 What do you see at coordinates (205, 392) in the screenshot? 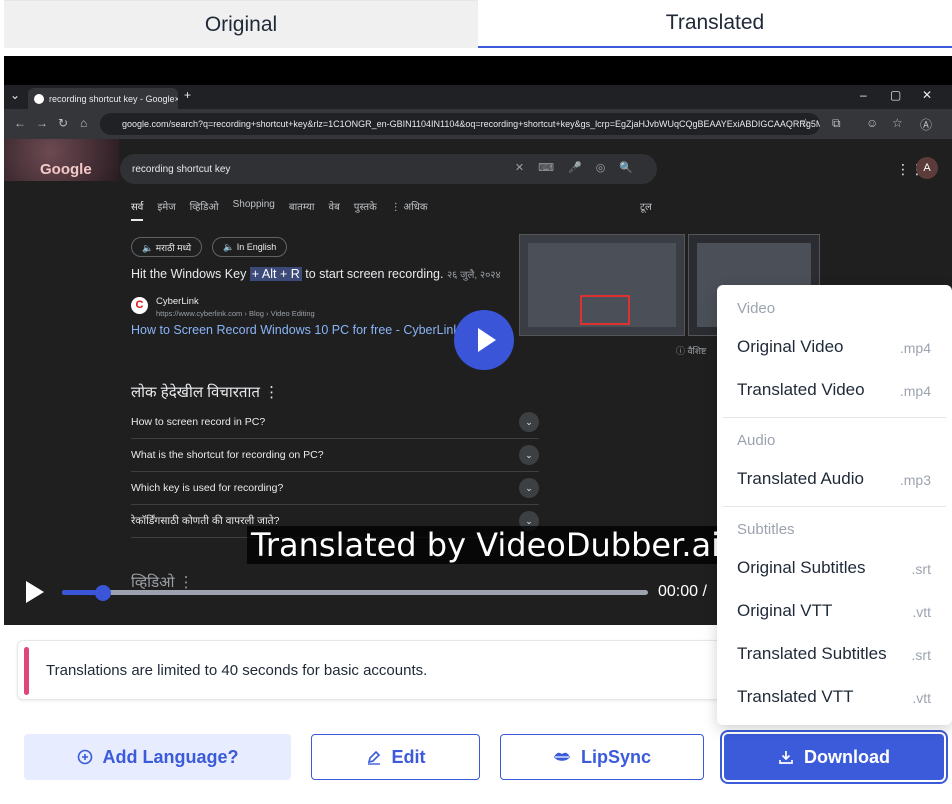
I see `people-also-ask-title: लोक हेदेखील विचारतात ⋮` at bounding box center [205, 392].